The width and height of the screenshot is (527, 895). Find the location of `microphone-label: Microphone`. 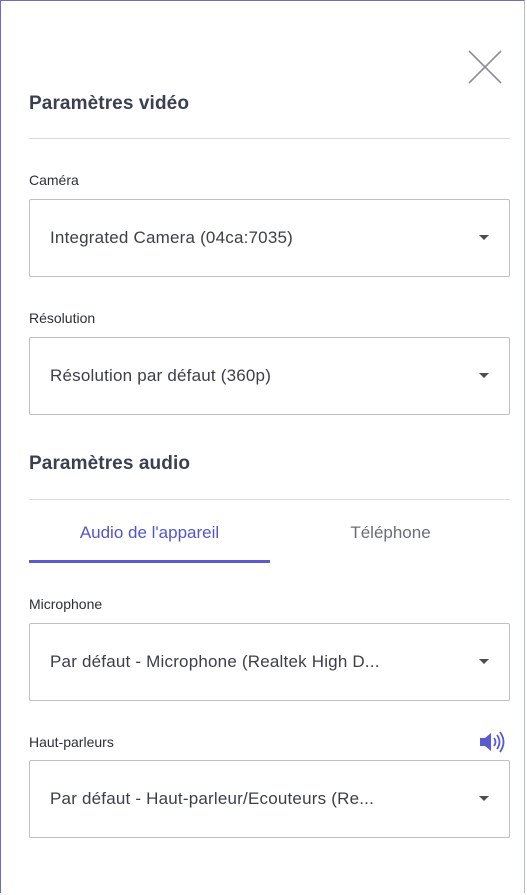

microphone-label: Microphone is located at coordinates (66, 604).